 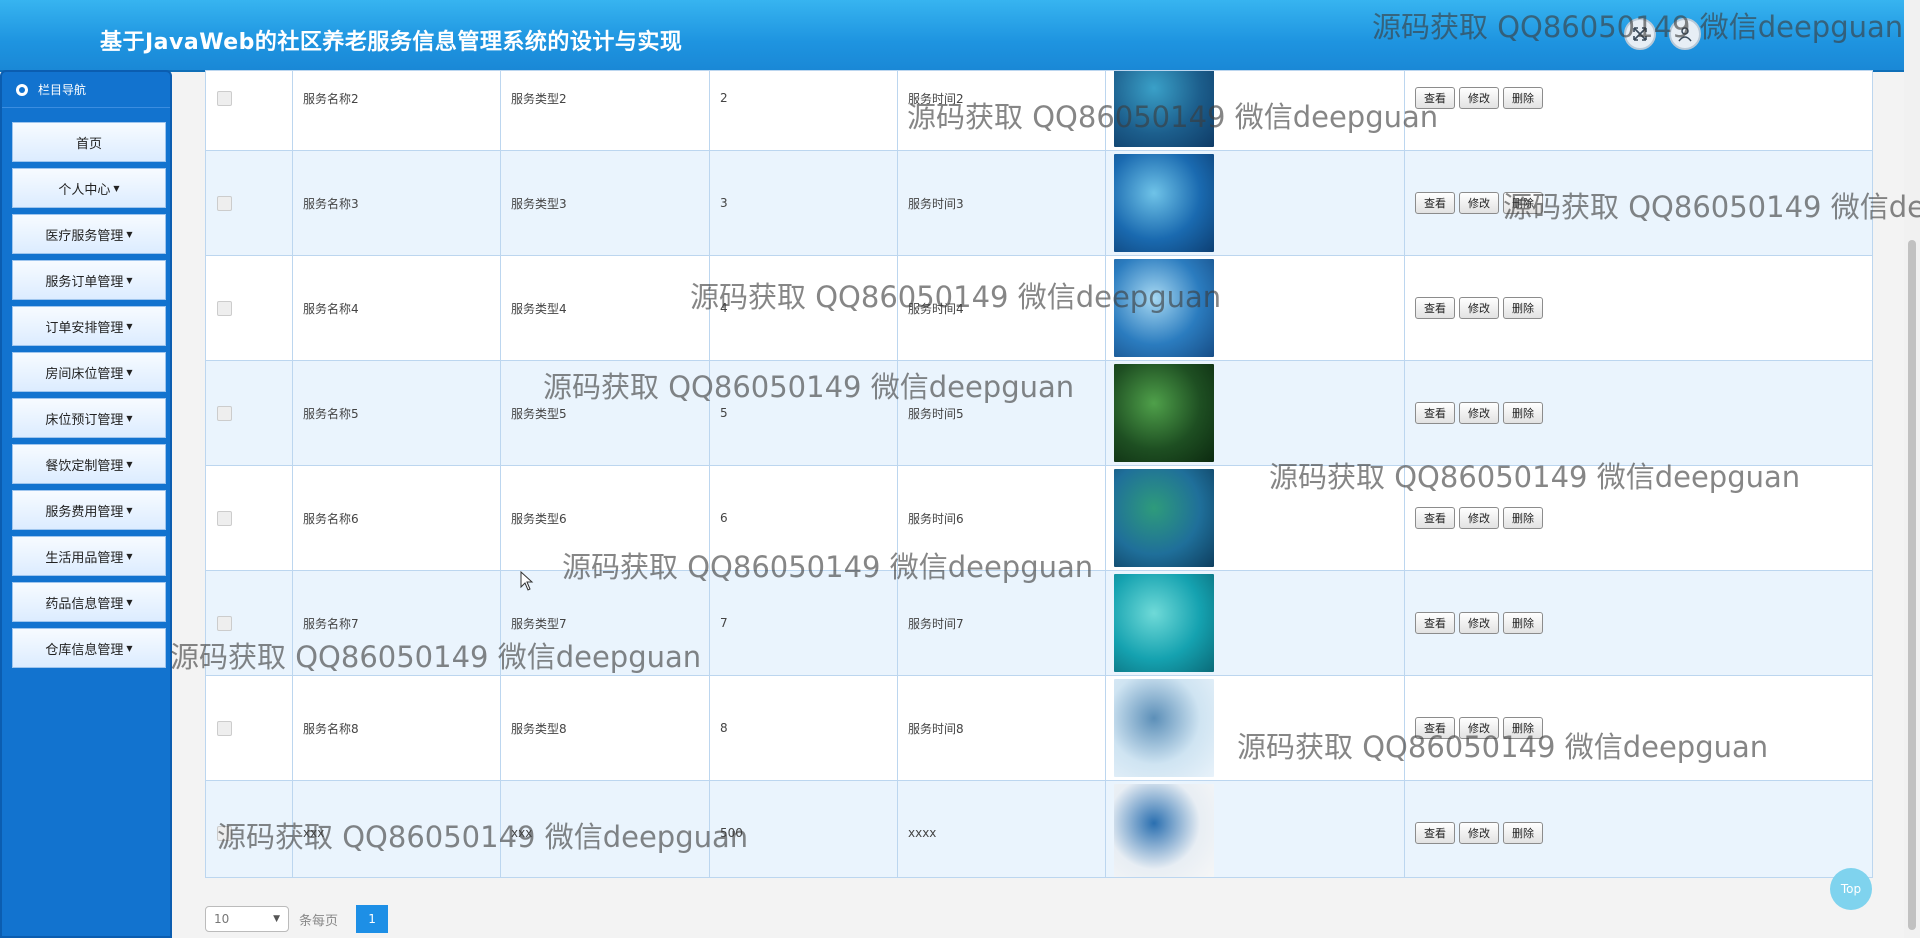 I want to click on cell-time: 服务时间4, so click(x=1002, y=308).